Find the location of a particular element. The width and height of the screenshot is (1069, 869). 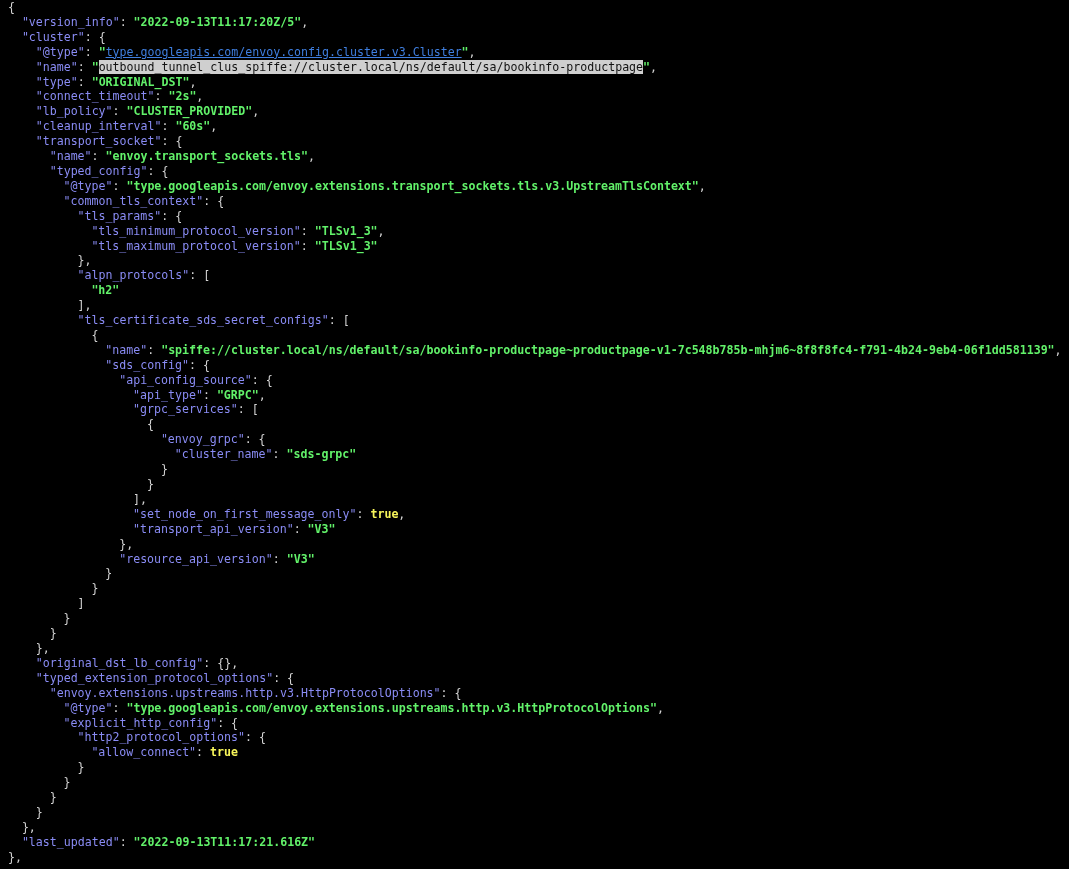

code-line: "envoy.extensions.upstreams.http.v3.HttpProtocolOptions": { is located at coordinates (255, 693).